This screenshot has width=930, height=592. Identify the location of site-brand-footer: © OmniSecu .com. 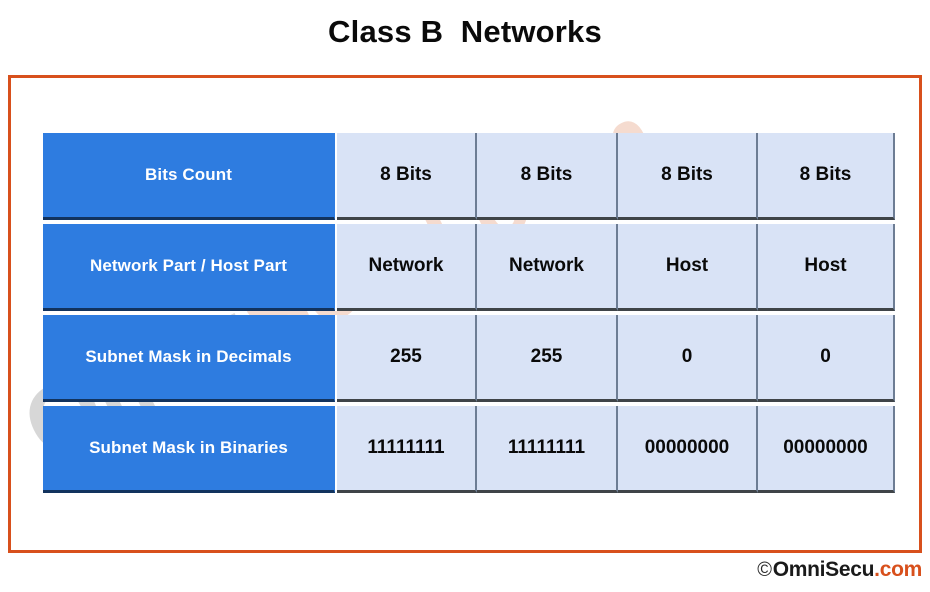
(839, 570).